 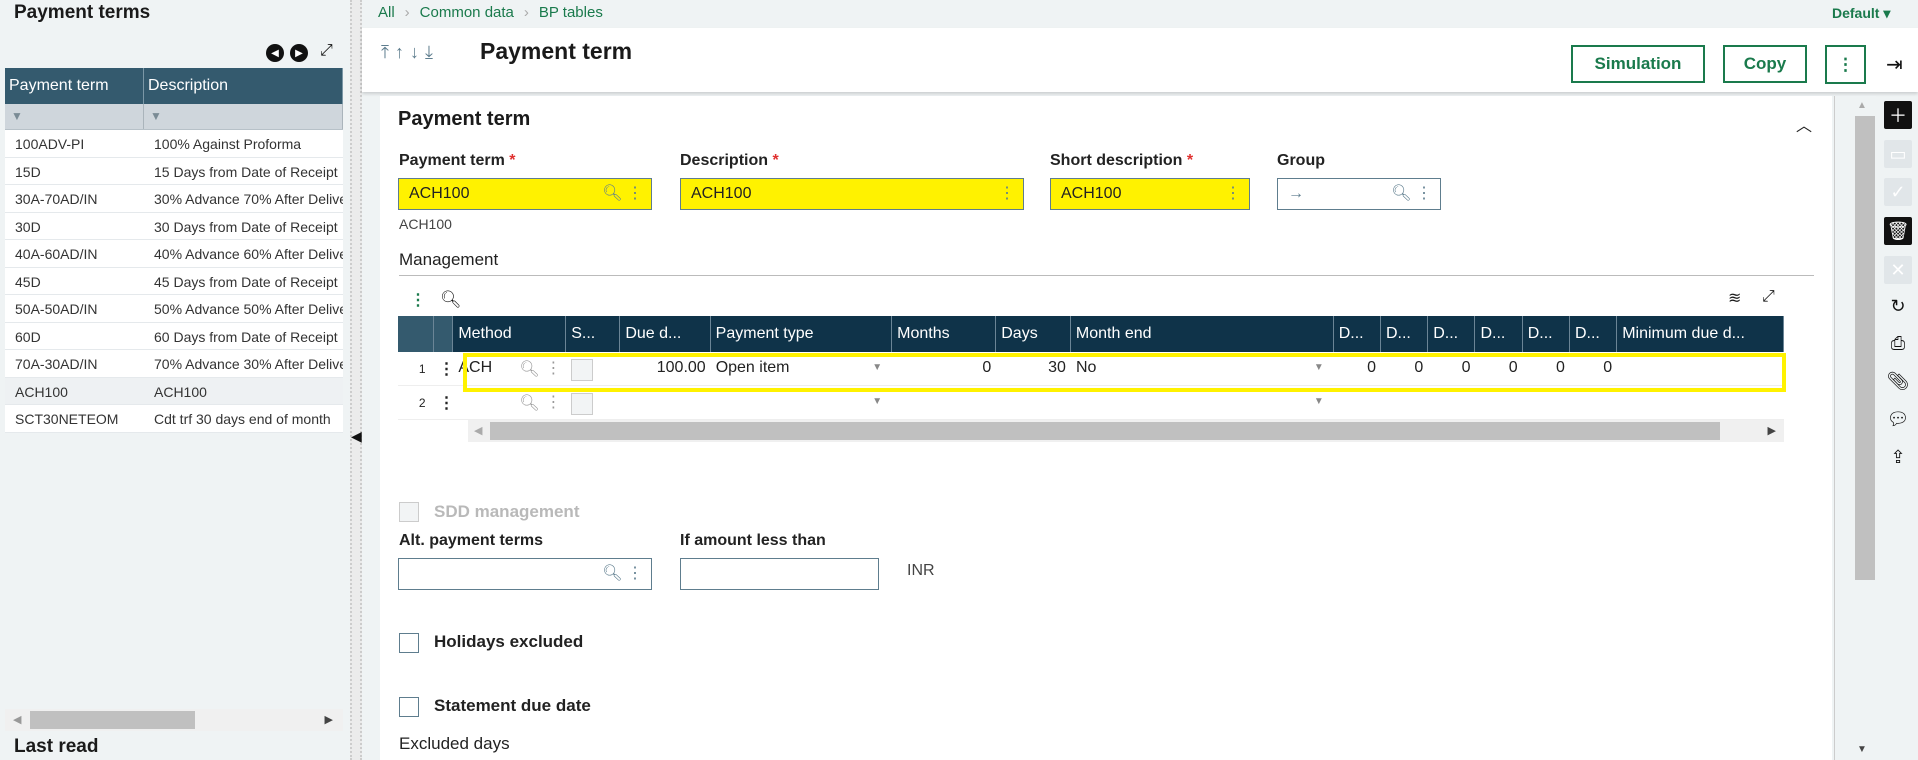 I want to click on exit-icon: ⇥, so click(x=1894, y=64).